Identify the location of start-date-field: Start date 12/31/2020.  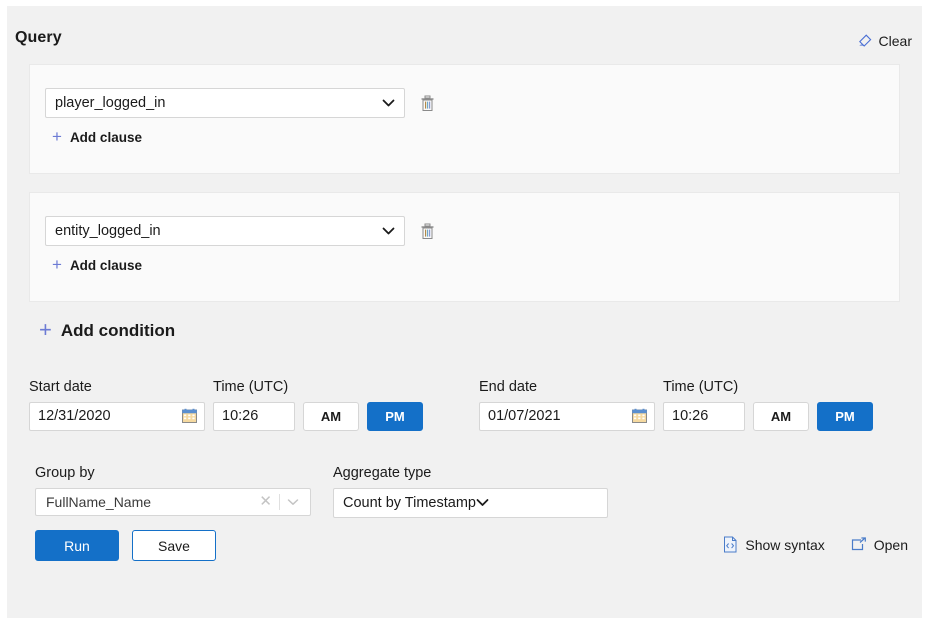
(117, 405).